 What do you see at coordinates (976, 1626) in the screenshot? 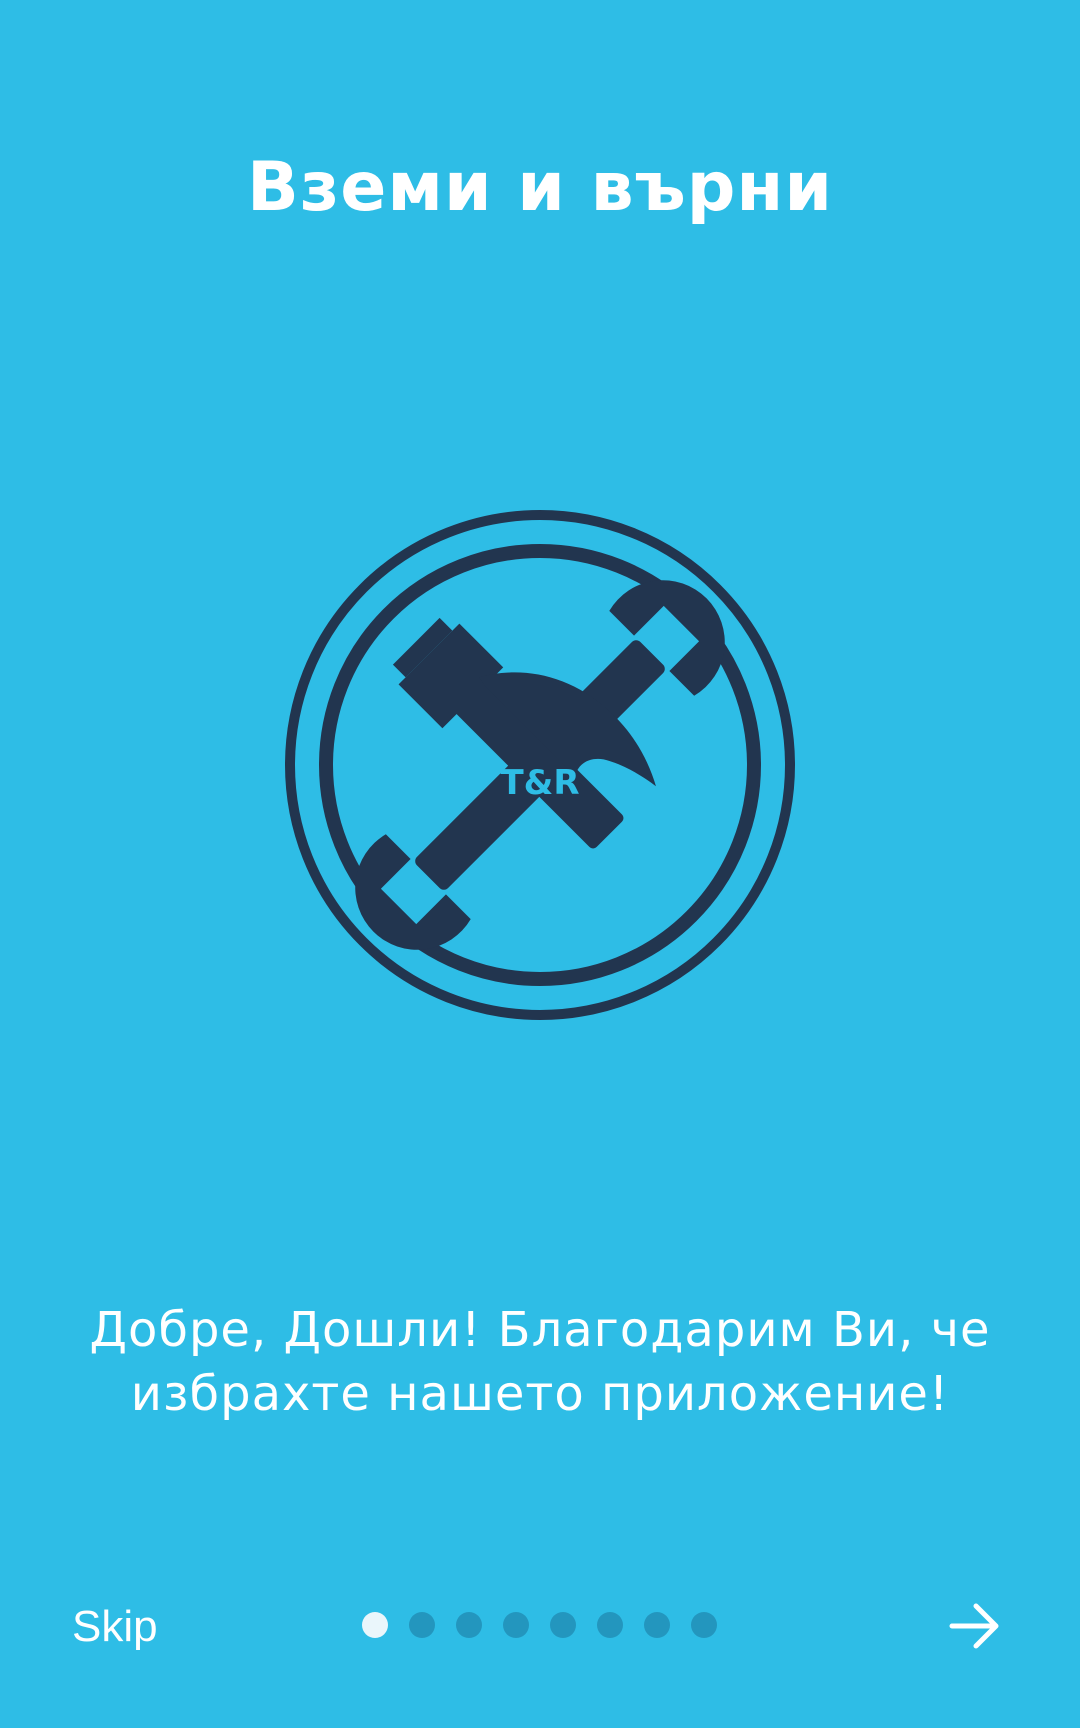
I see `arrow-right-icon` at bounding box center [976, 1626].